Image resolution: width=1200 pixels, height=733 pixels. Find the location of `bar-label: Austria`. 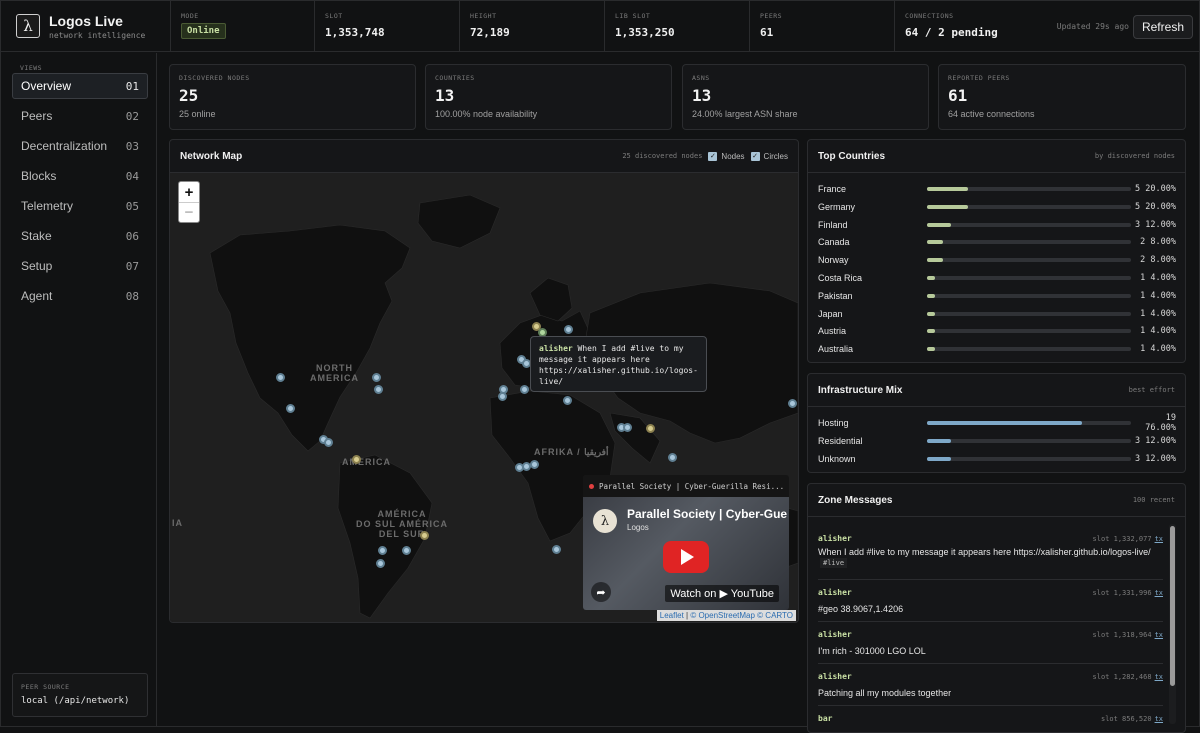

bar-label: Austria is located at coordinates (832, 331).